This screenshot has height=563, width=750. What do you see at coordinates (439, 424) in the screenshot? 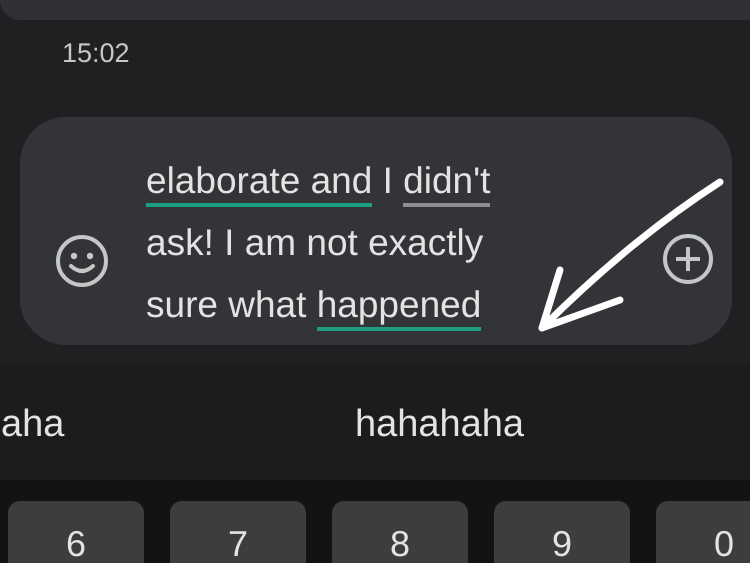
I see `suggestion: hahahaha` at bounding box center [439, 424].